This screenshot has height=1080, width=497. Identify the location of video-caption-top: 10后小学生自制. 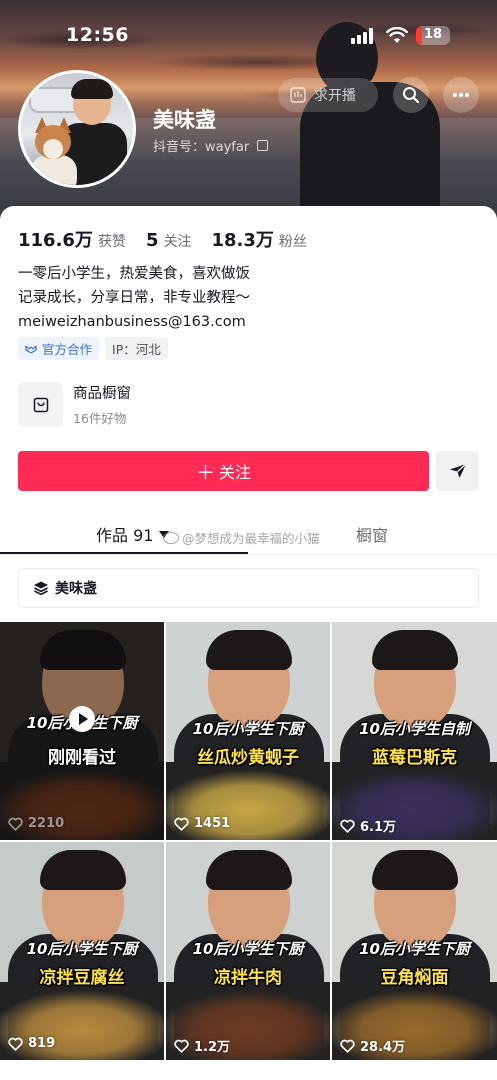
(414, 729).